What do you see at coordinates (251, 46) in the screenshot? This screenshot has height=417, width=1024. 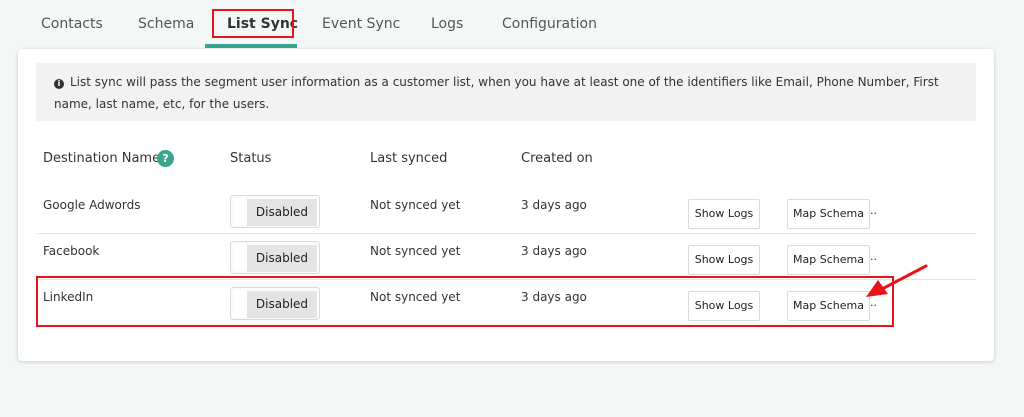 I see `active-tab-indicator` at bounding box center [251, 46].